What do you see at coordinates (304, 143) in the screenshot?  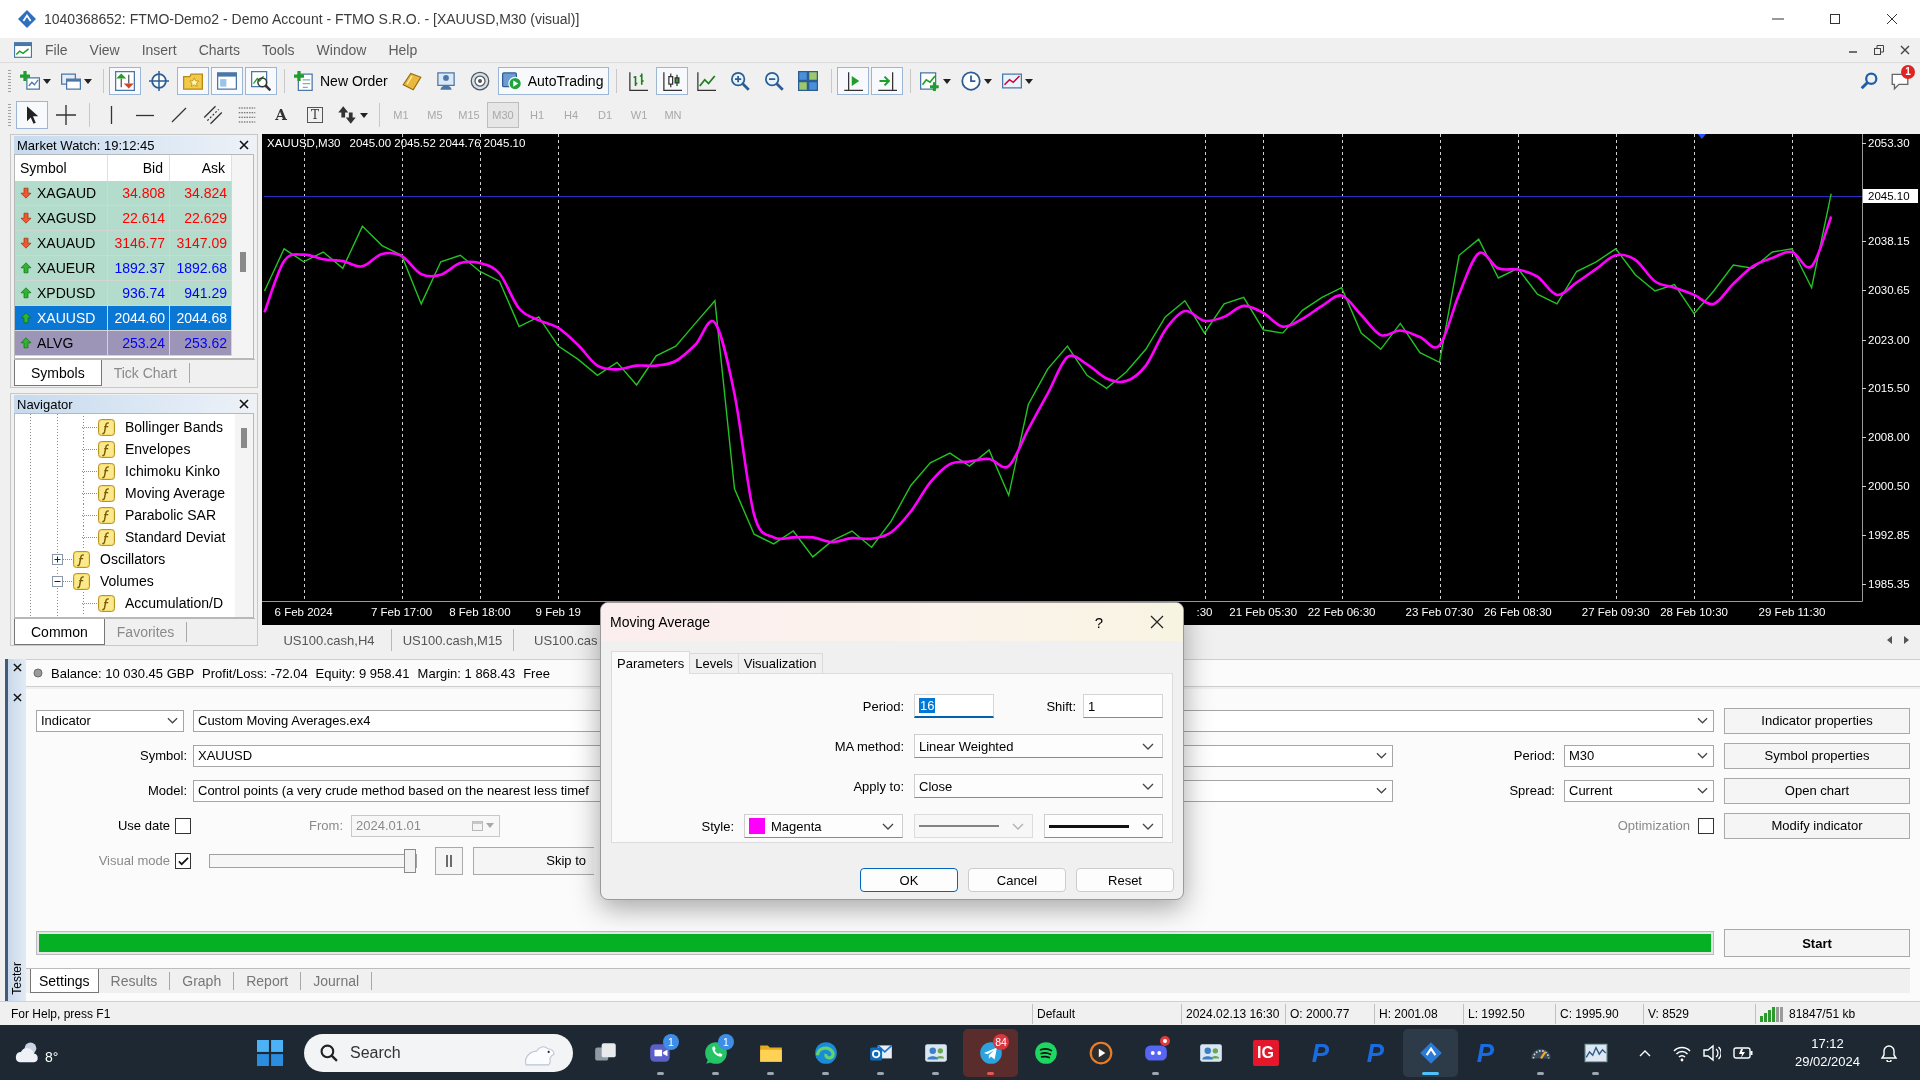 I see `chart-title: XAUUSD,M30` at bounding box center [304, 143].